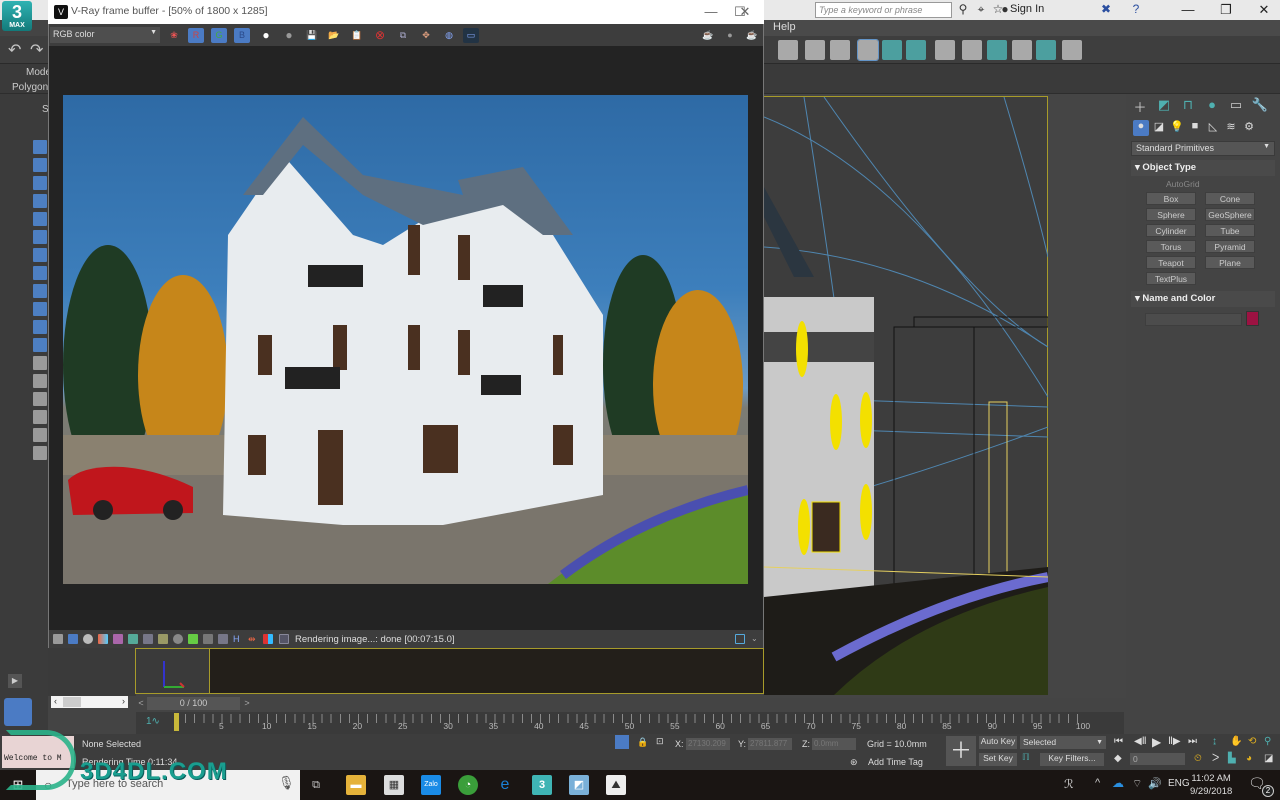  Describe the element at coordinates (40, 417) in the screenshot. I see `filter-funnel-icon` at that location.